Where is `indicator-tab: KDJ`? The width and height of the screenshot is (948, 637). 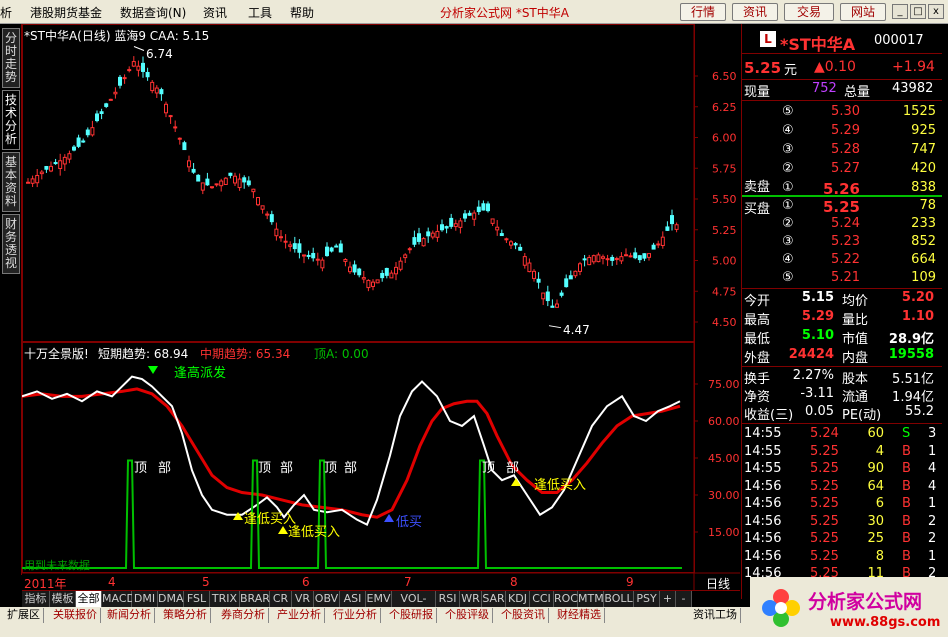
indicator-tab: KDJ is located at coordinates (518, 599).